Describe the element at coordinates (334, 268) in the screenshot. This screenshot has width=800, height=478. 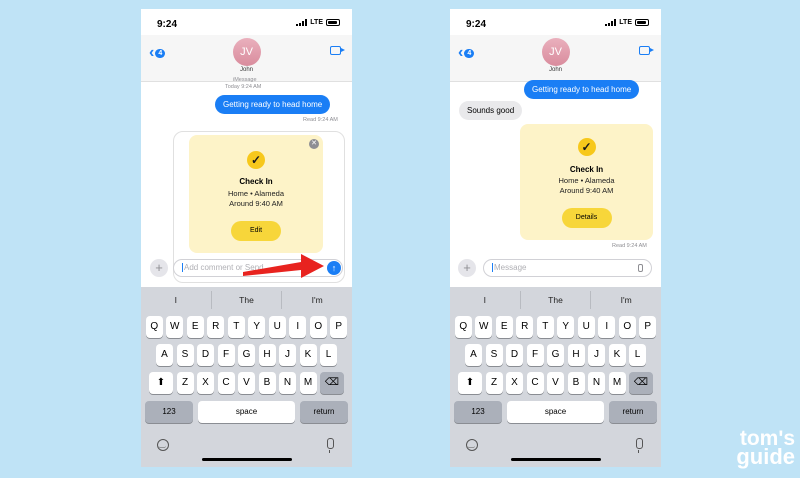
I see `send-button: ↑` at that location.